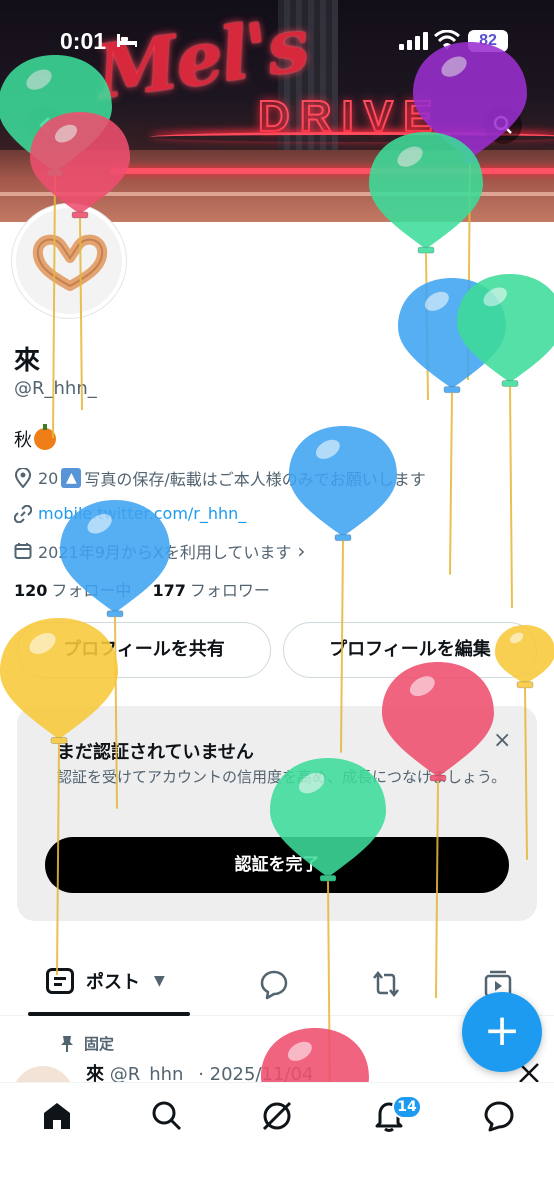 This screenshot has height=1200, width=554. I want to click on compose-post-button: +, so click(502, 1032).